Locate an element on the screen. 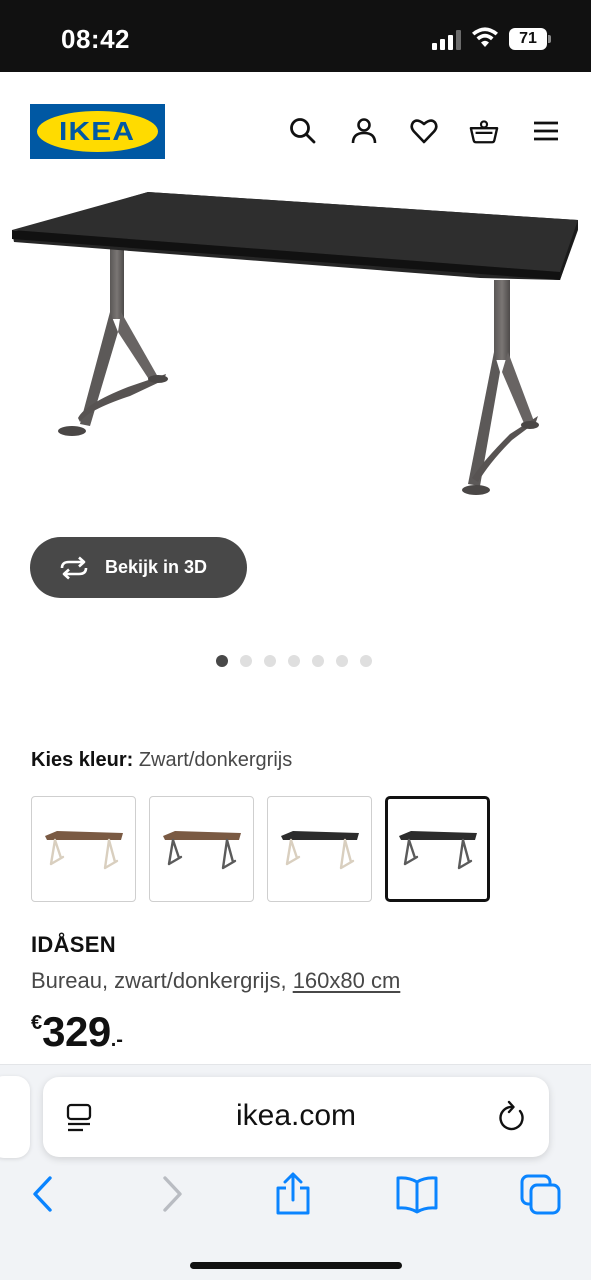 The image size is (591, 1280). price-currency: € is located at coordinates (37, 1023).